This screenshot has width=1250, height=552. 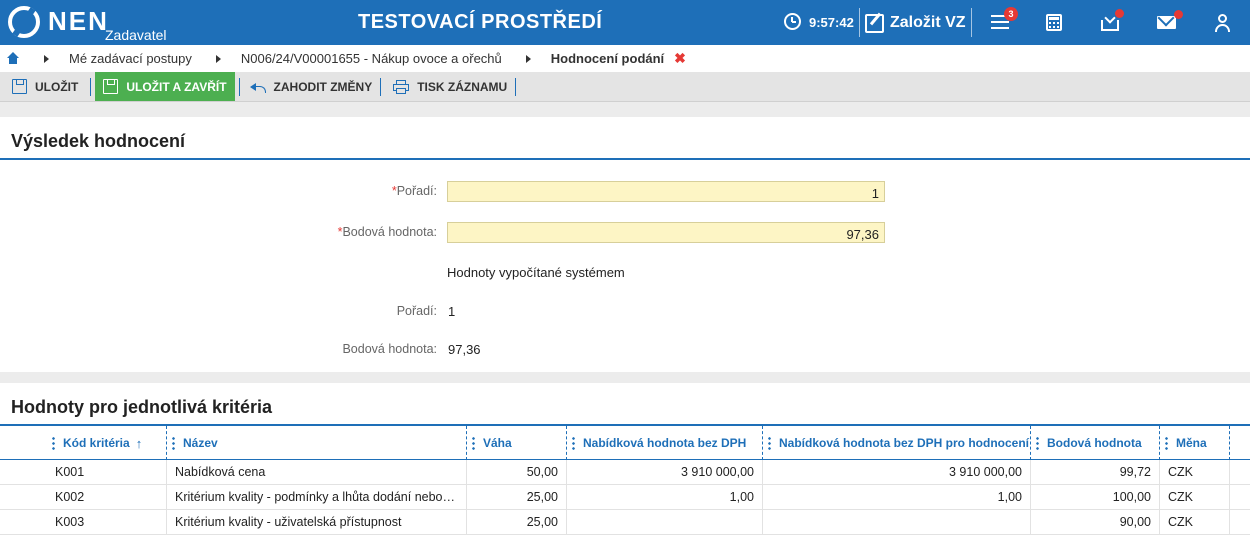 What do you see at coordinates (1178, 14) in the screenshot?
I see `mail-alert-dot` at bounding box center [1178, 14].